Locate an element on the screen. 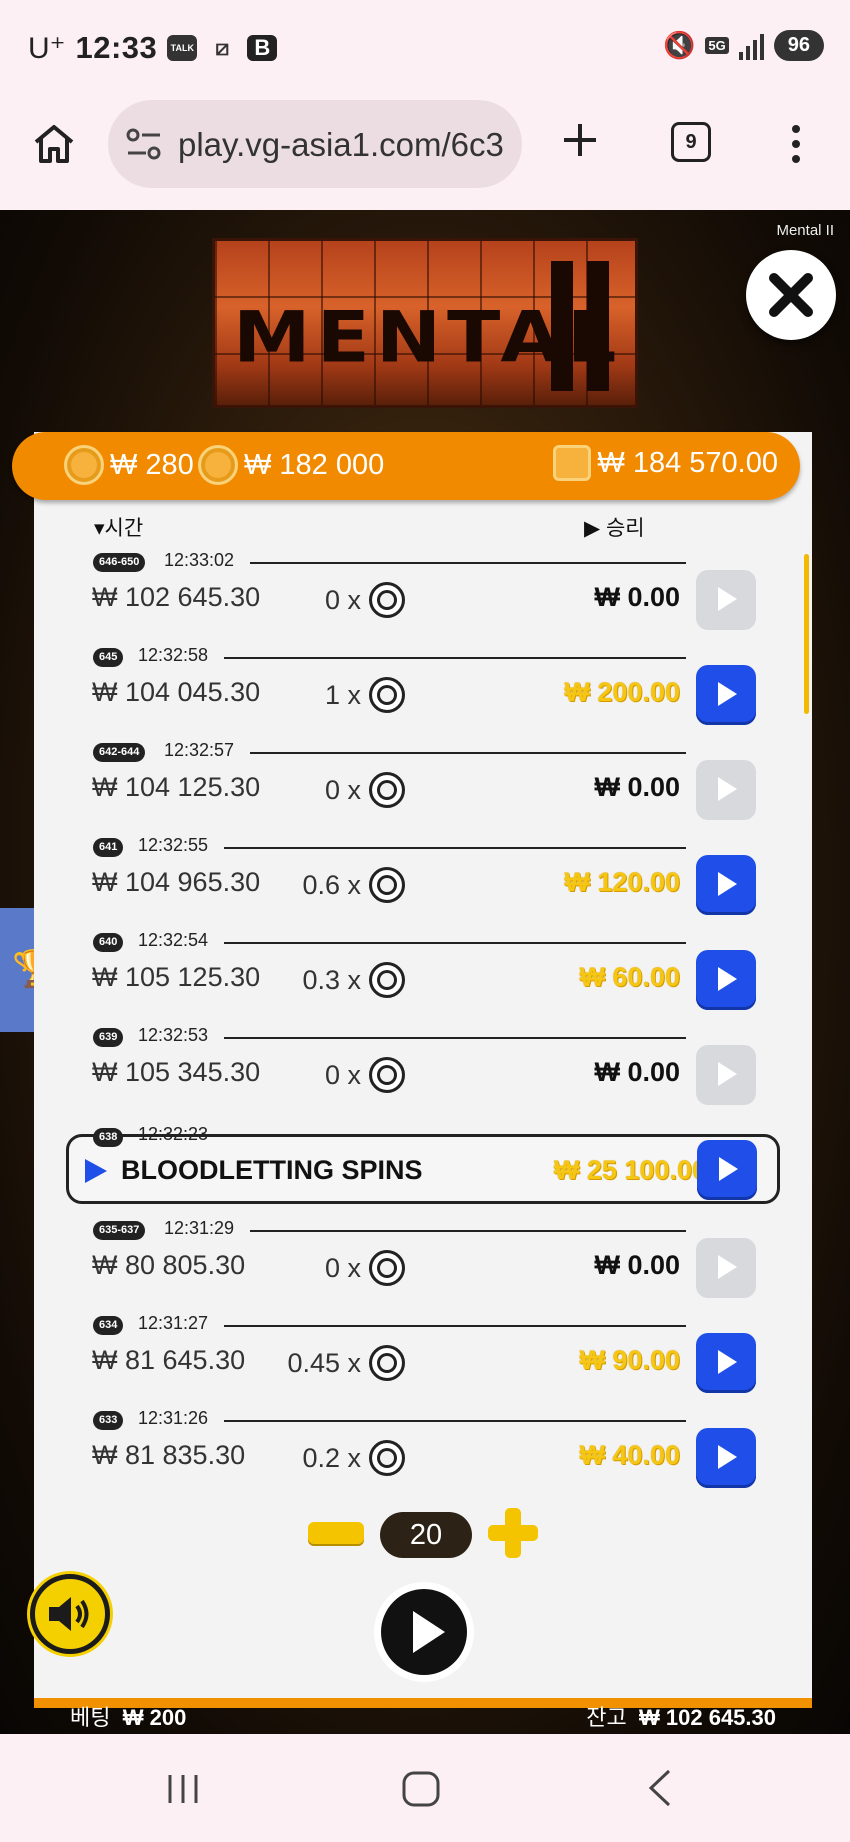 The image size is (850, 1842). column-time-sort: ▾시간 is located at coordinates (118, 527).